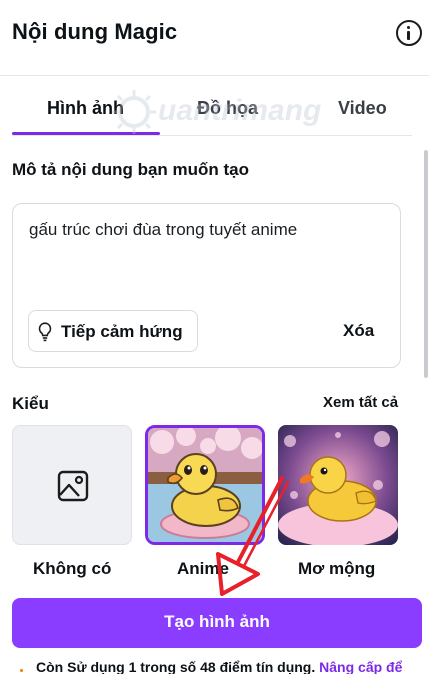 This screenshot has height=674, width=429. What do you see at coordinates (358, 331) in the screenshot?
I see `clear-button: Xóa` at bounding box center [358, 331].